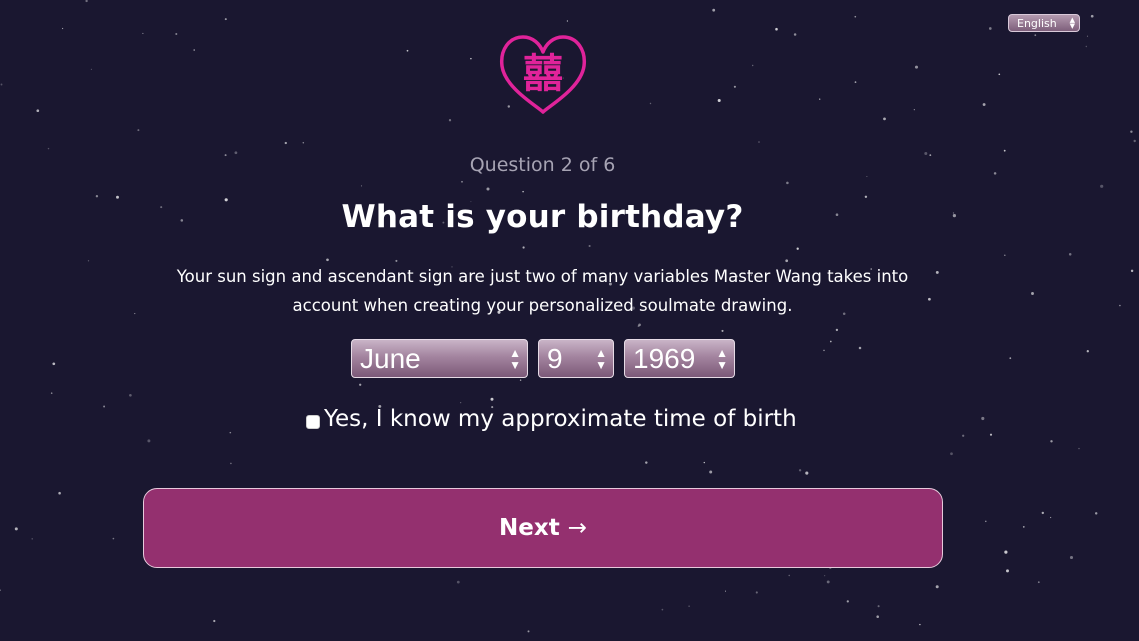  I want to click on next-button-label: Next, so click(529, 528).